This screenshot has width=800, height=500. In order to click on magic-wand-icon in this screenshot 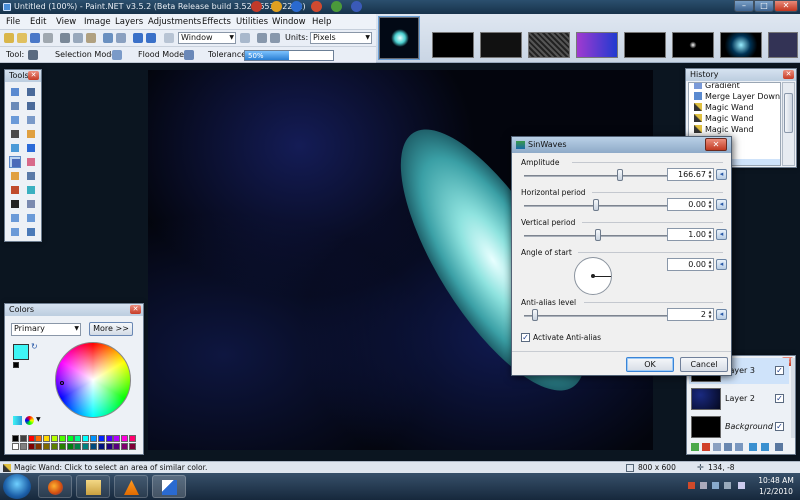, I will do `click(33, 55)`.